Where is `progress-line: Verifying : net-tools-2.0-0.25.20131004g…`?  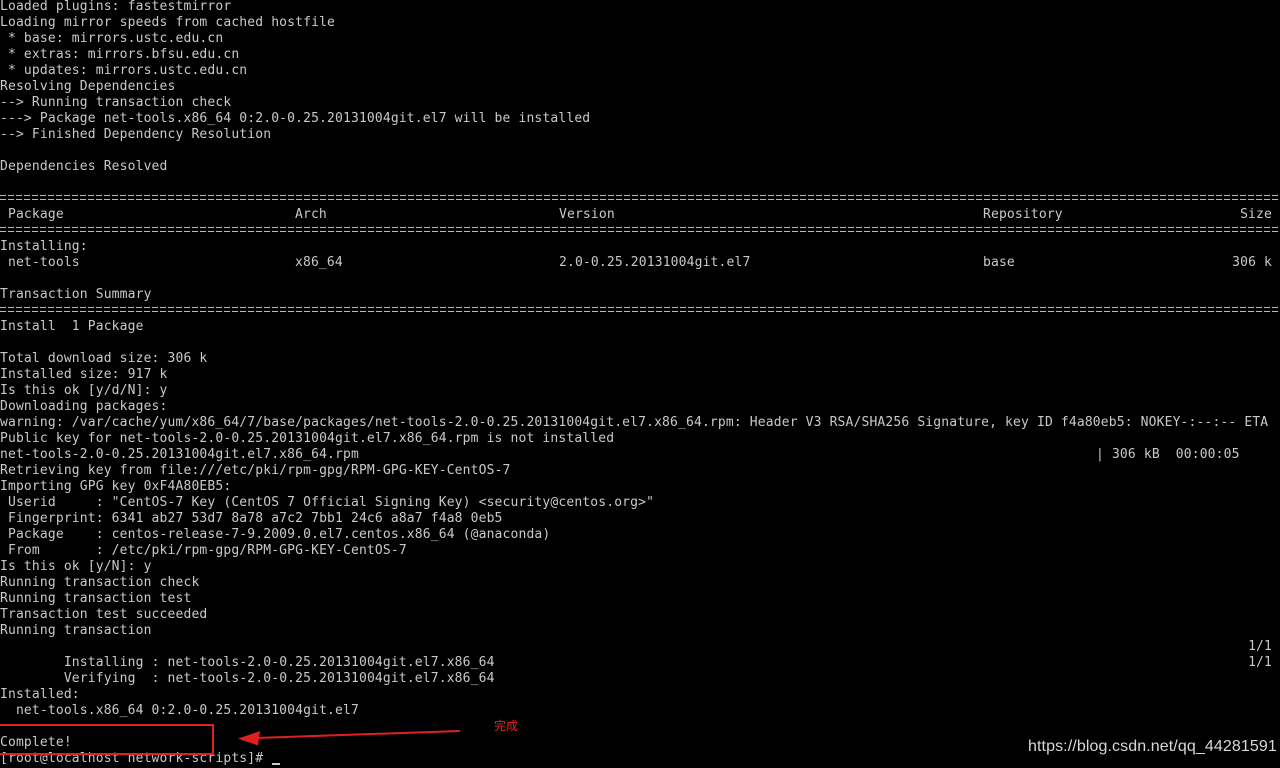 progress-line: Verifying : net-tools-2.0-0.25.20131004g… is located at coordinates (640, 670).